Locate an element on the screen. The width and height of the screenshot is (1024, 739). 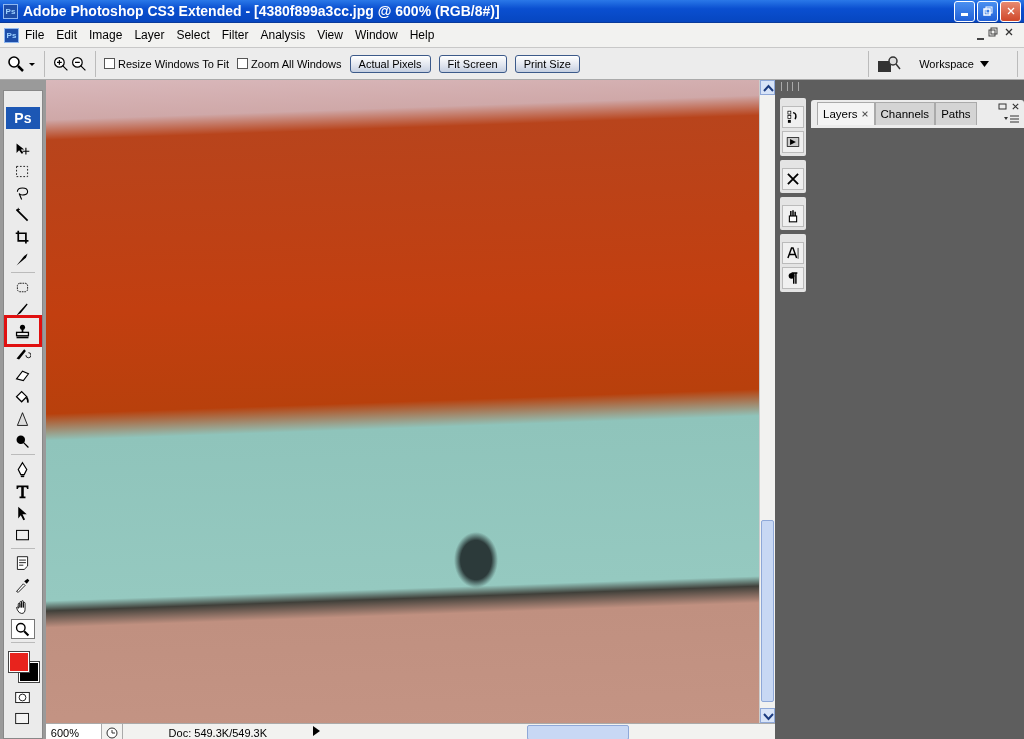
minimize-button is located at coordinates (964, 11).